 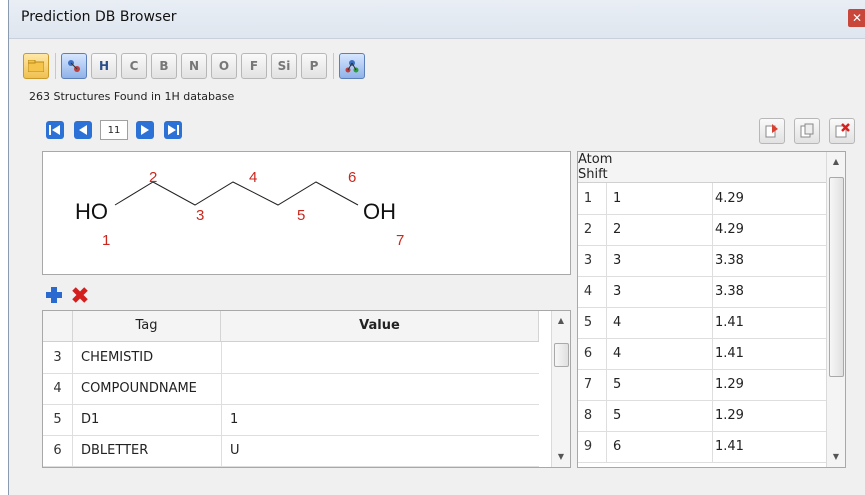 I want to click on table-row: 1 1 4.29, so click(x=703, y=199).